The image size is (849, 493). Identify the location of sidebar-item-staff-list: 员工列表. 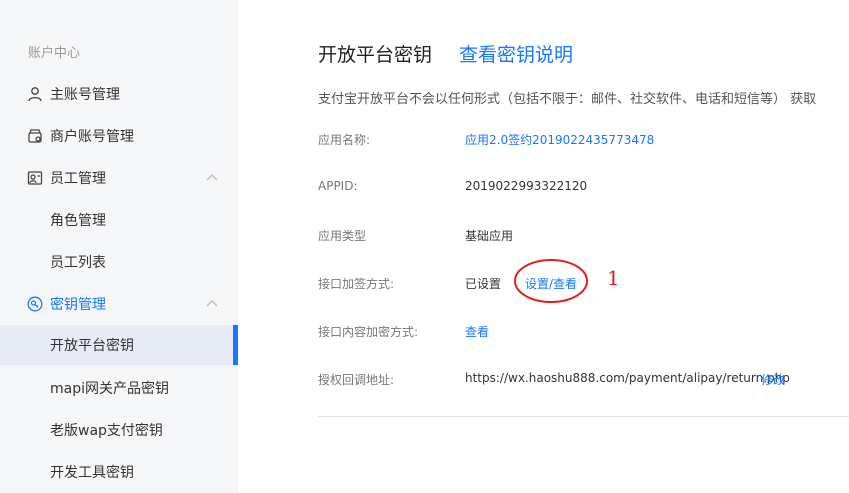
(119, 262).